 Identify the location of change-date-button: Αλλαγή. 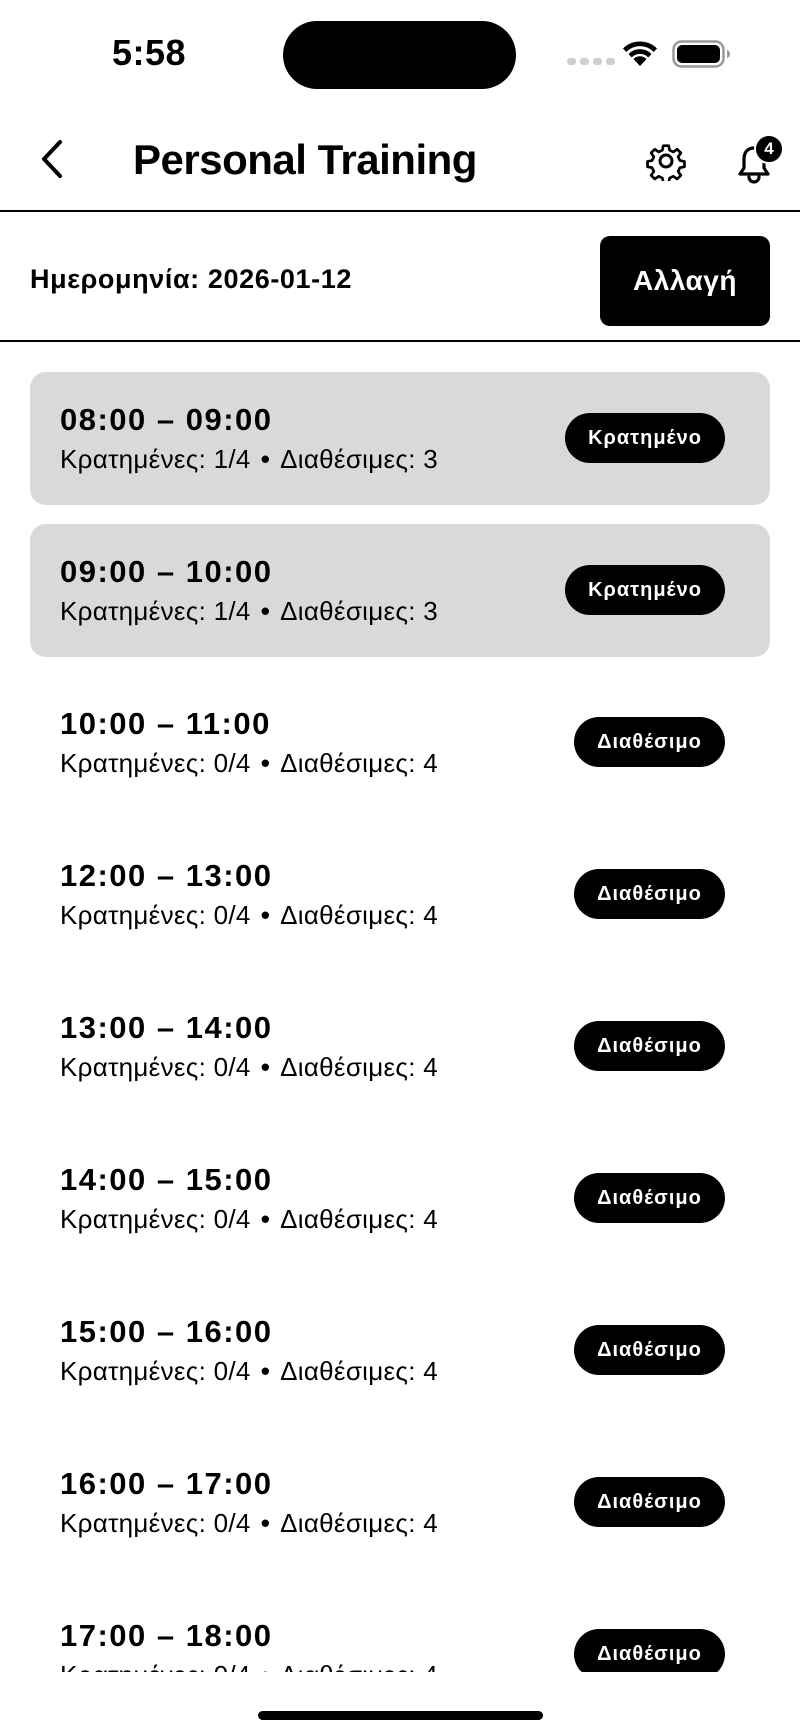
(685, 281).